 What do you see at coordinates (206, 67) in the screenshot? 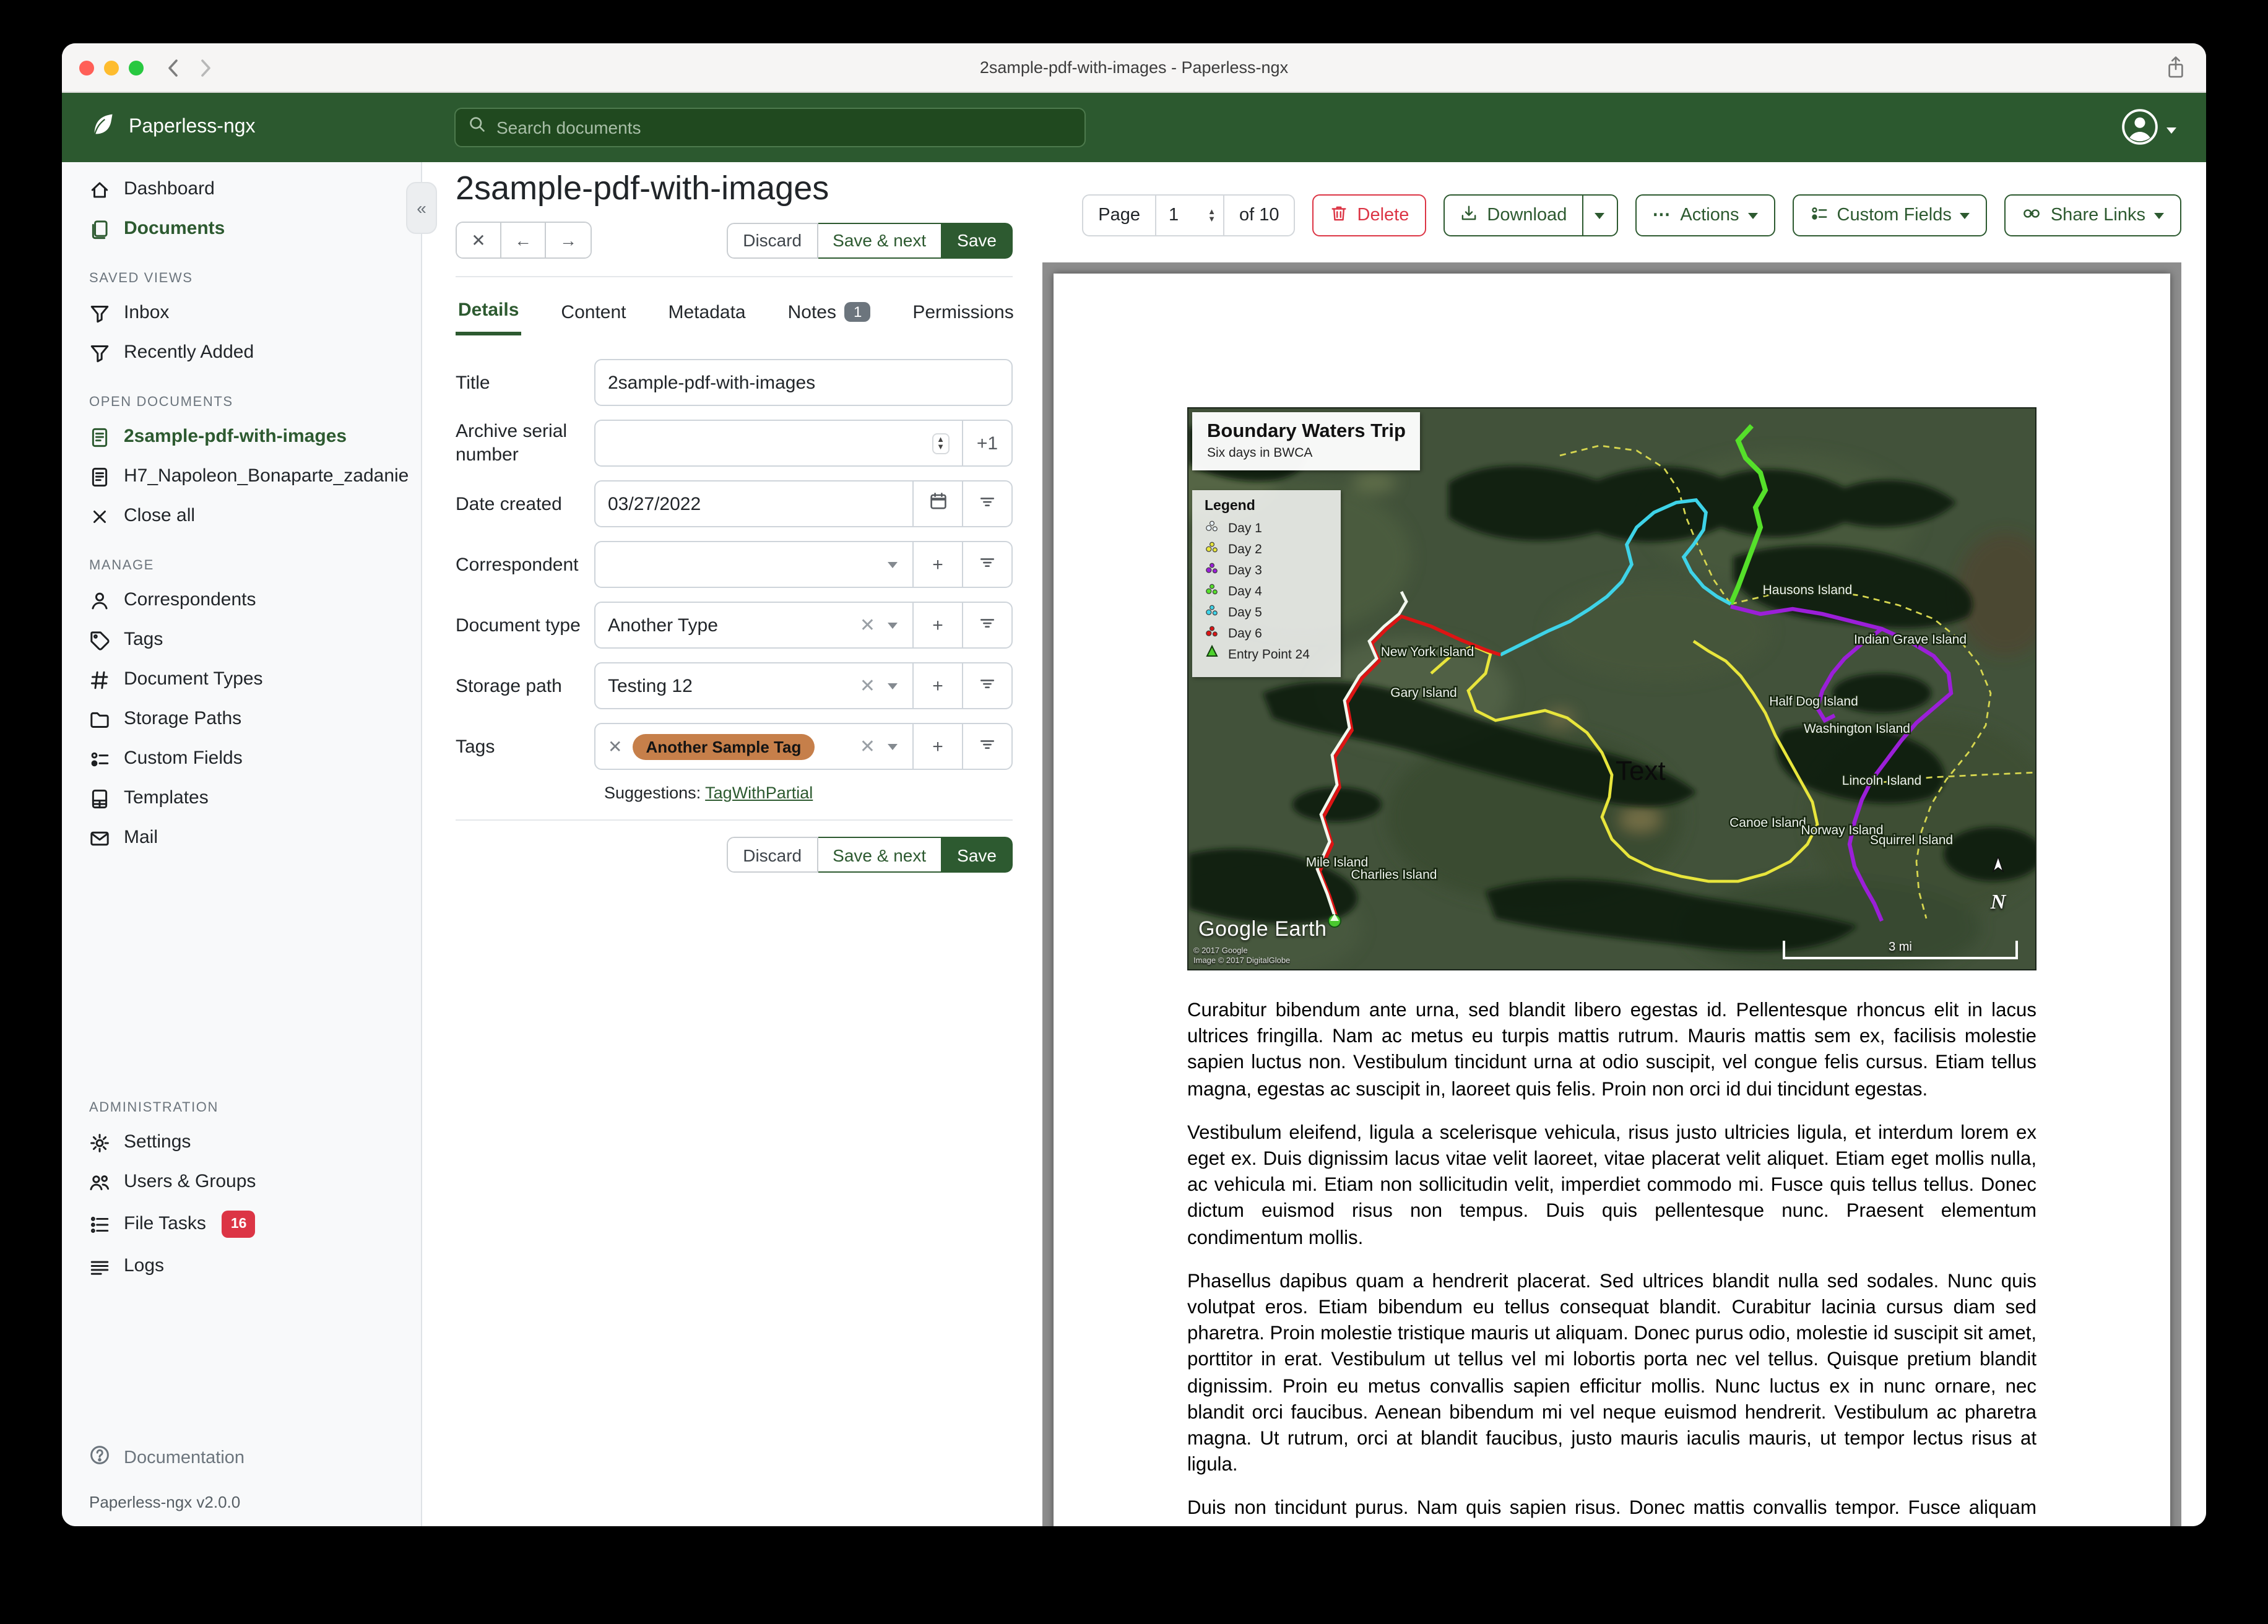
I see `browser-forward-button` at bounding box center [206, 67].